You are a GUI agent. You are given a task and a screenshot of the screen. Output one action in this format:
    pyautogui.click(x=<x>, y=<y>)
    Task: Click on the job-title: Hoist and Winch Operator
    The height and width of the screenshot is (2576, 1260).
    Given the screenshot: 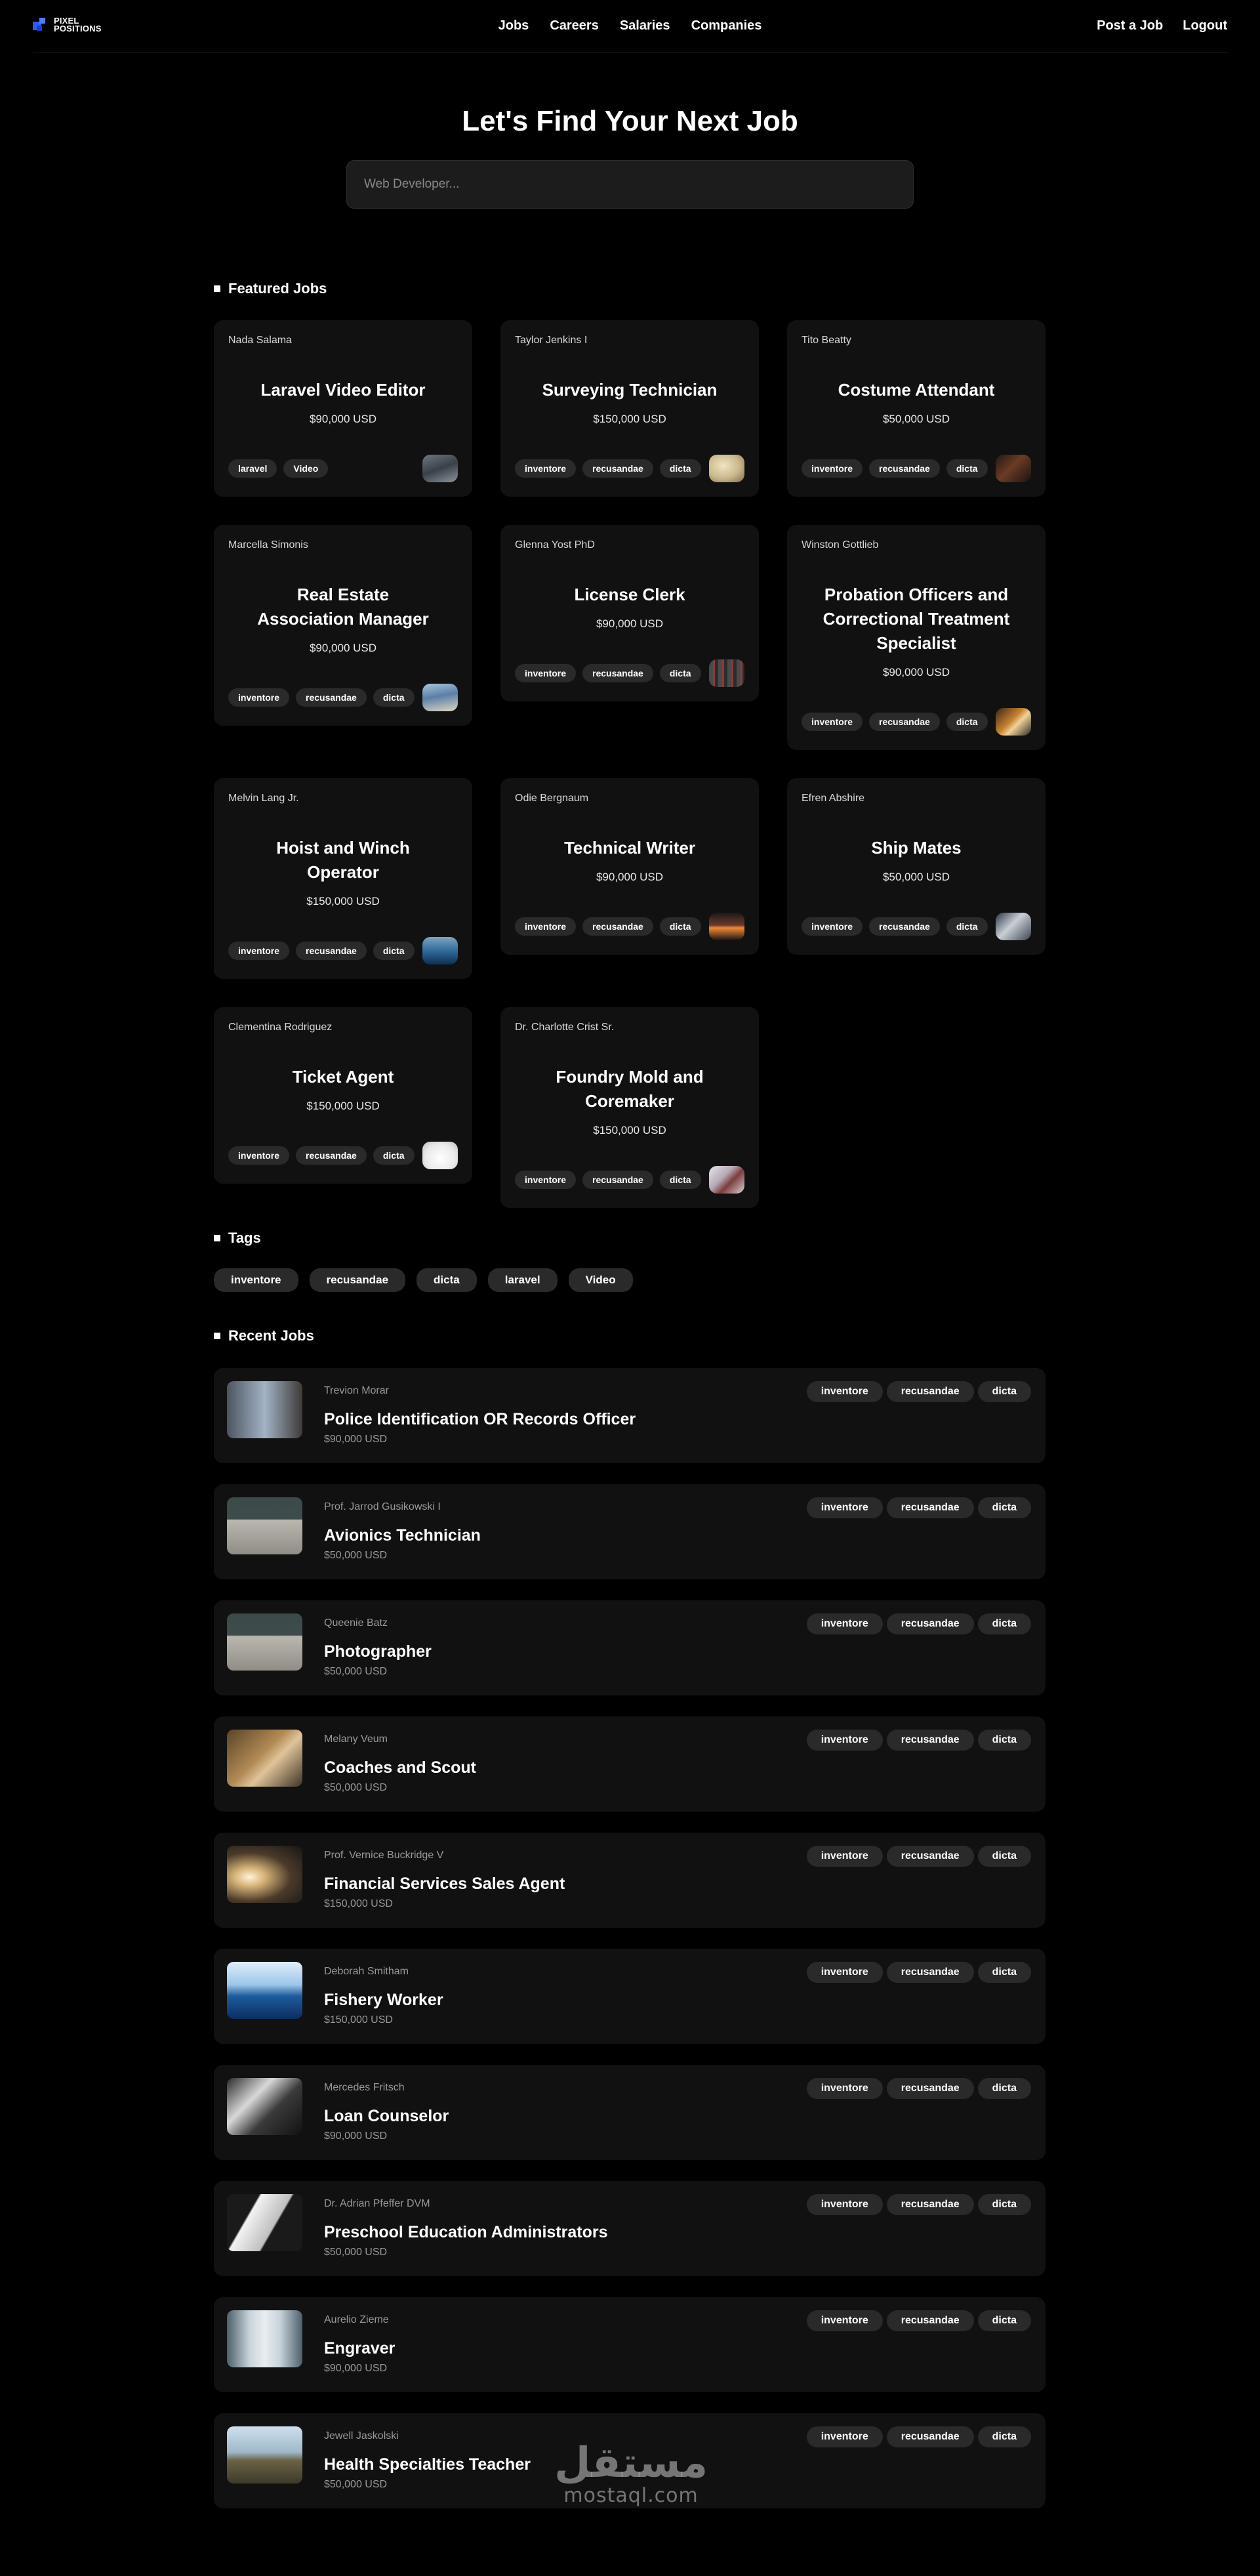 What is the action you would take?
    pyautogui.click(x=343, y=860)
    